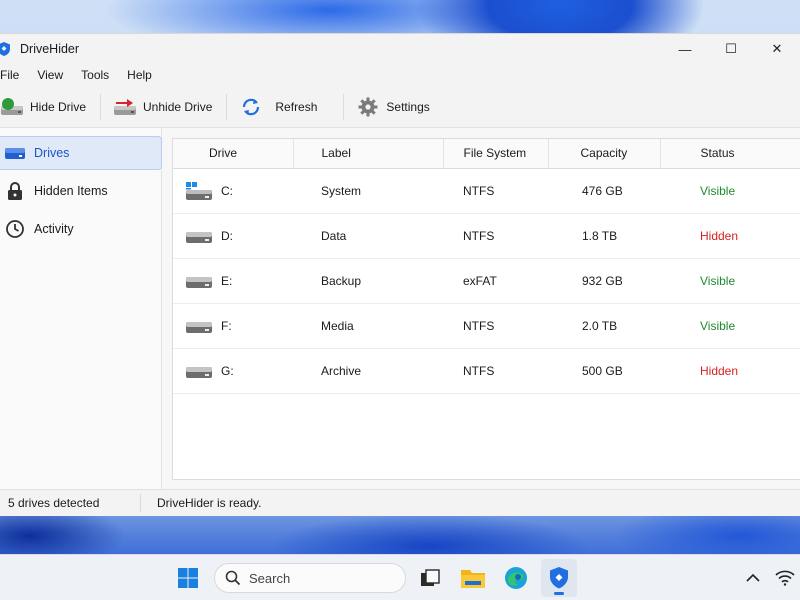 The image size is (800, 600). What do you see at coordinates (685, 49) in the screenshot?
I see `minimize-button: —` at bounding box center [685, 49].